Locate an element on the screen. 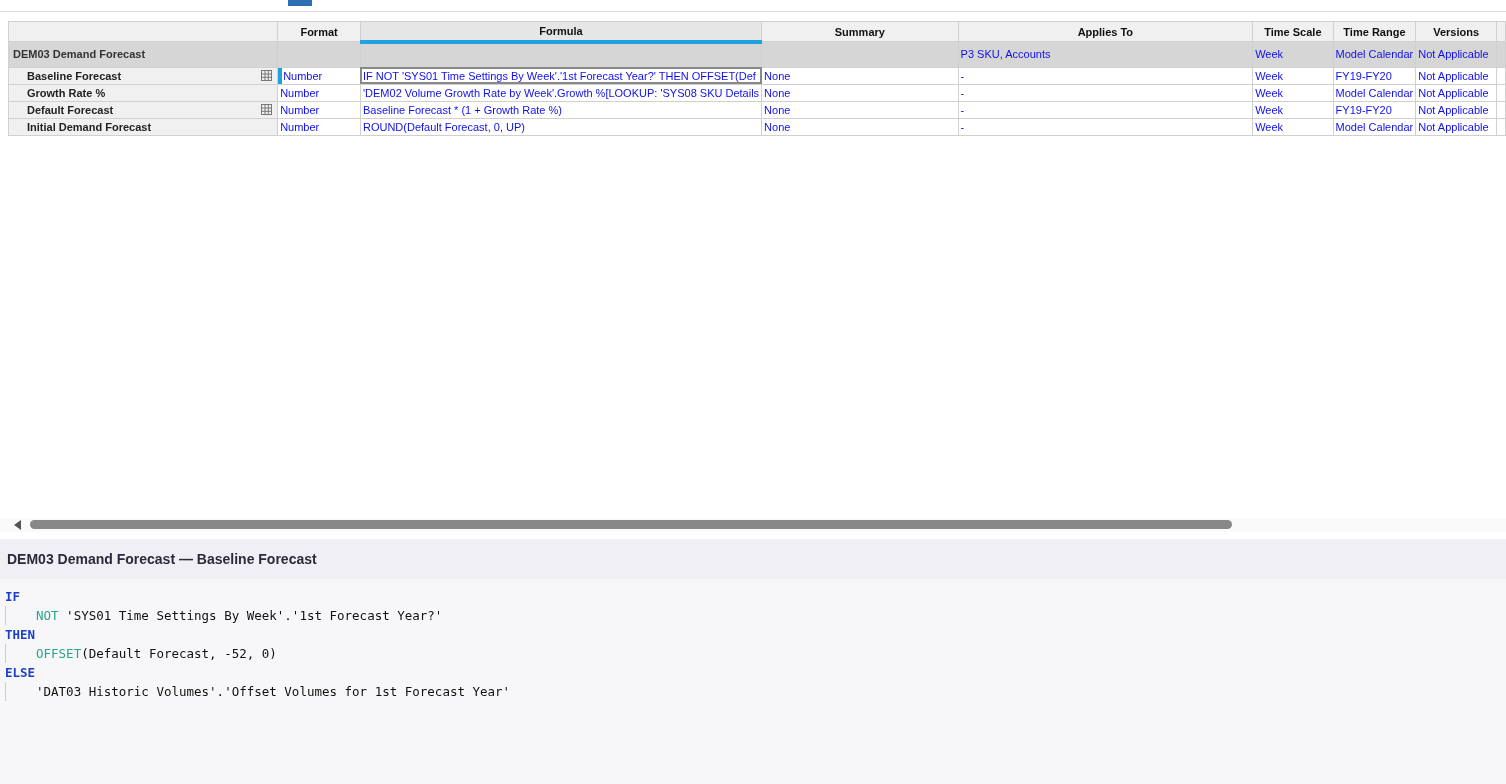 Image resolution: width=1506 pixels, height=784 pixels. table-cell: P3 SKU, Accounts is located at coordinates (1105, 54).